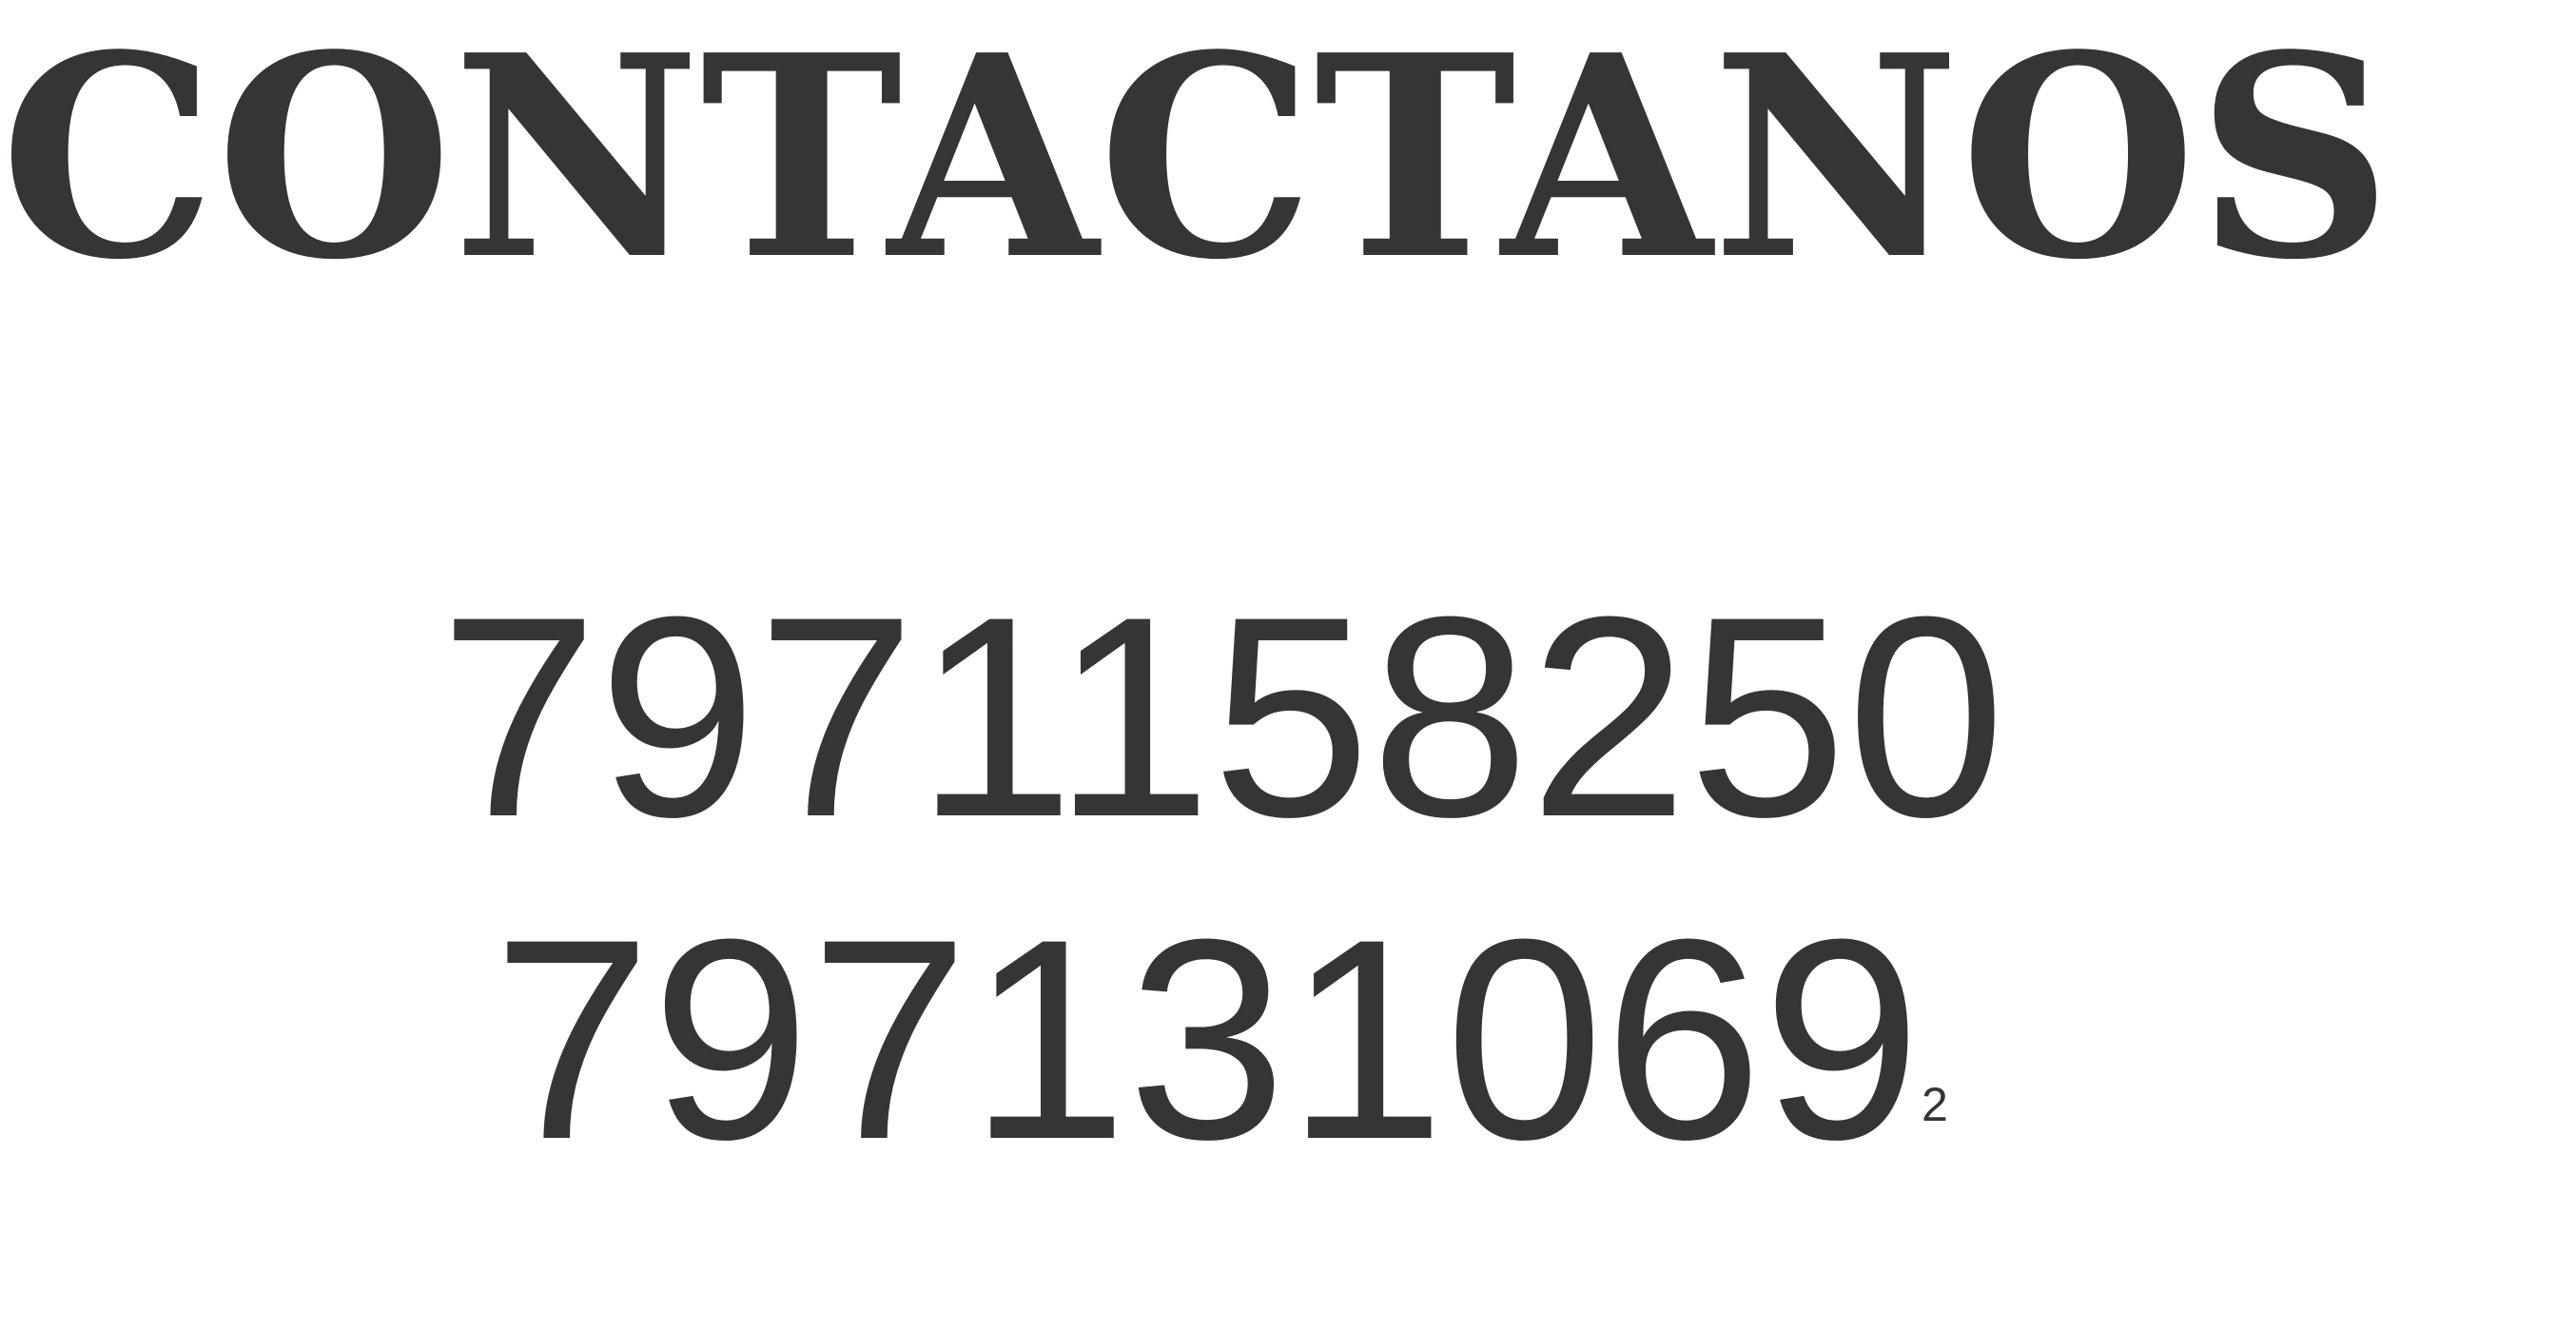 This screenshot has height=1331, width=2576. I want to click on phone-number-2: 797131069, so click(1207, 1039).